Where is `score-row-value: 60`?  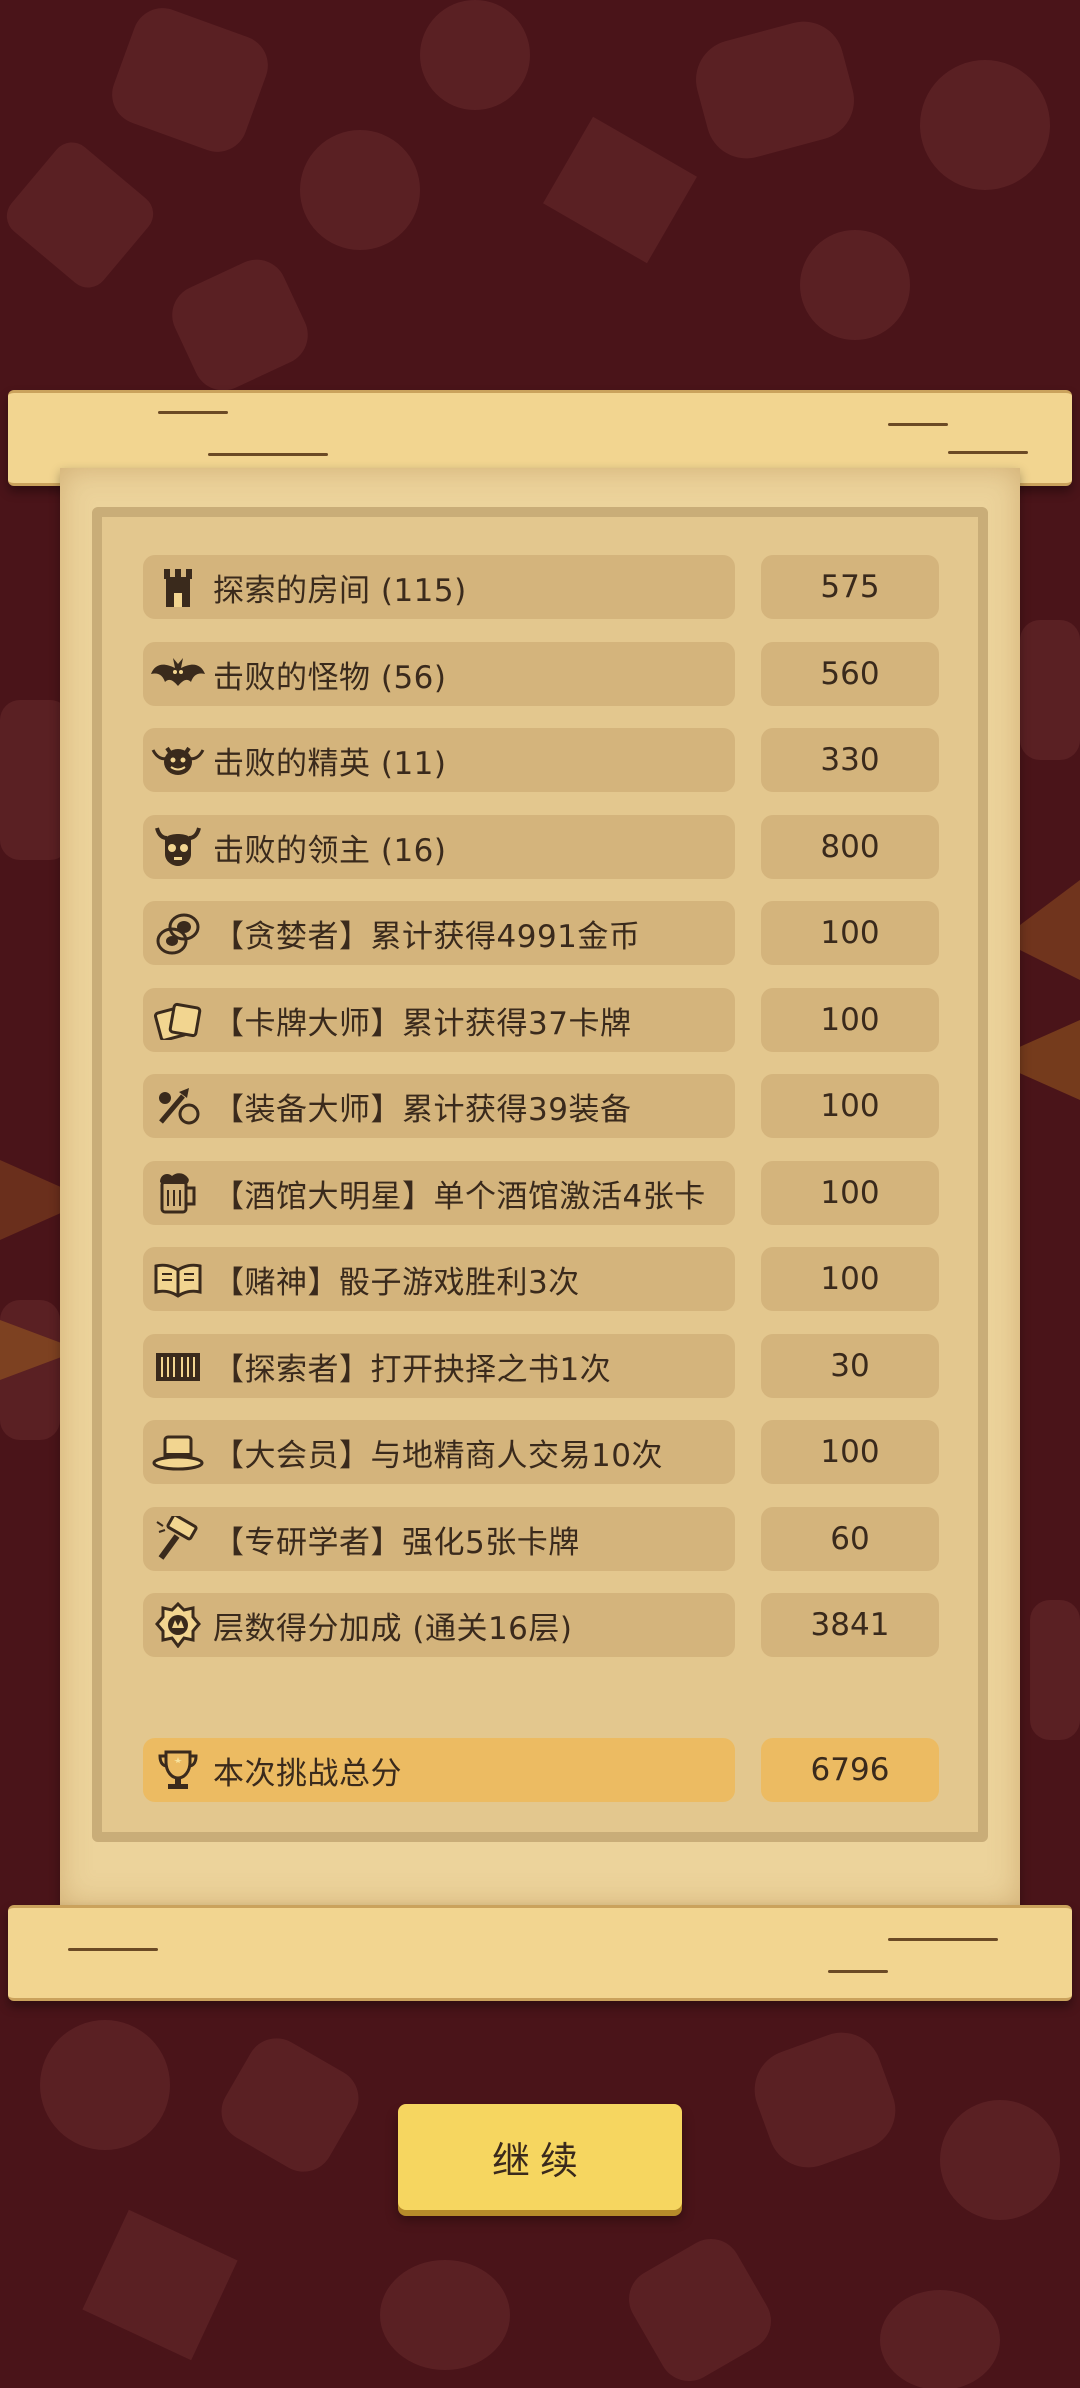 score-row-value: 60 is located at coordinates (850, 1539).